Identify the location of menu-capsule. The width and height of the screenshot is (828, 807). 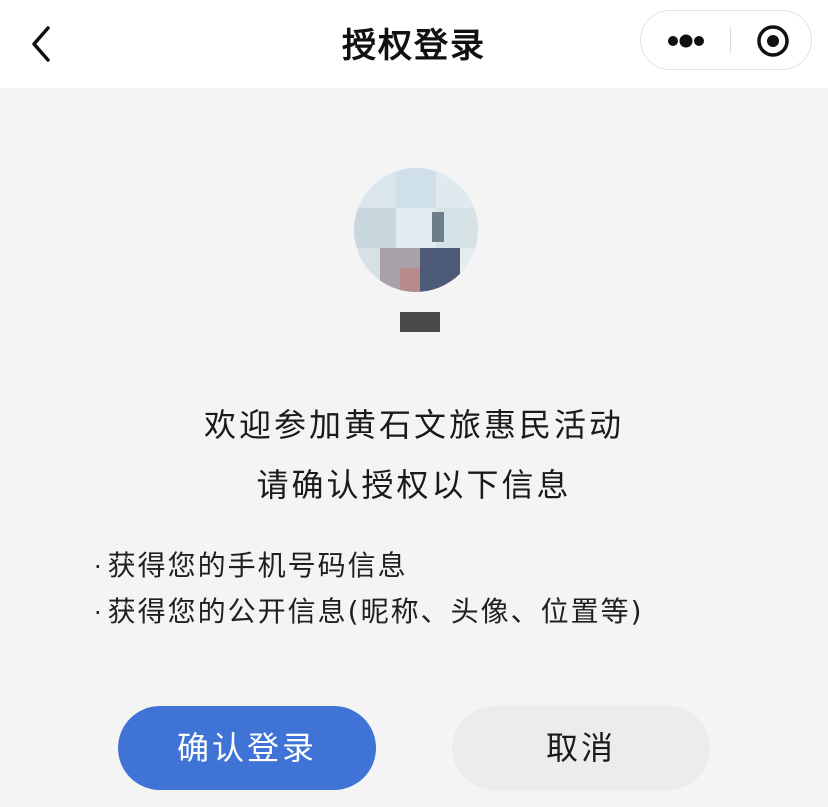
(726, 40).